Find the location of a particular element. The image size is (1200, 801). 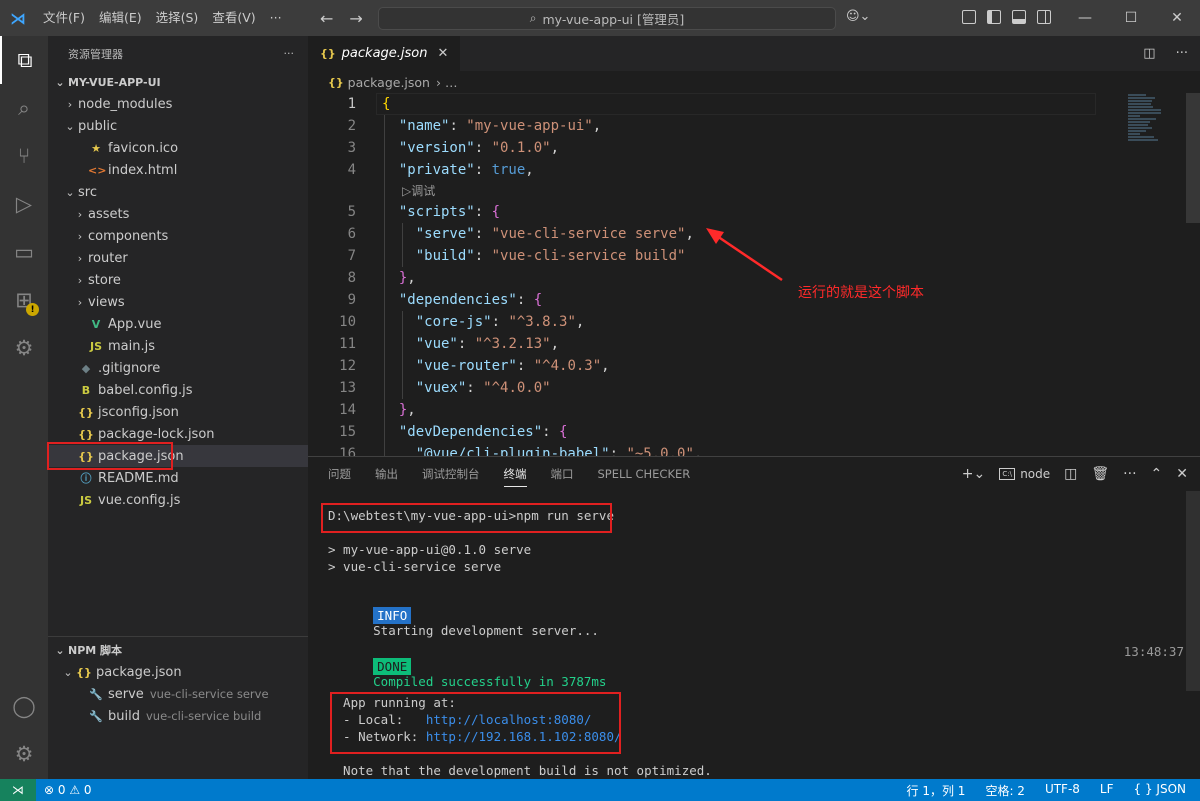

editor-scrollbar is located at coordinates (1193, 158).